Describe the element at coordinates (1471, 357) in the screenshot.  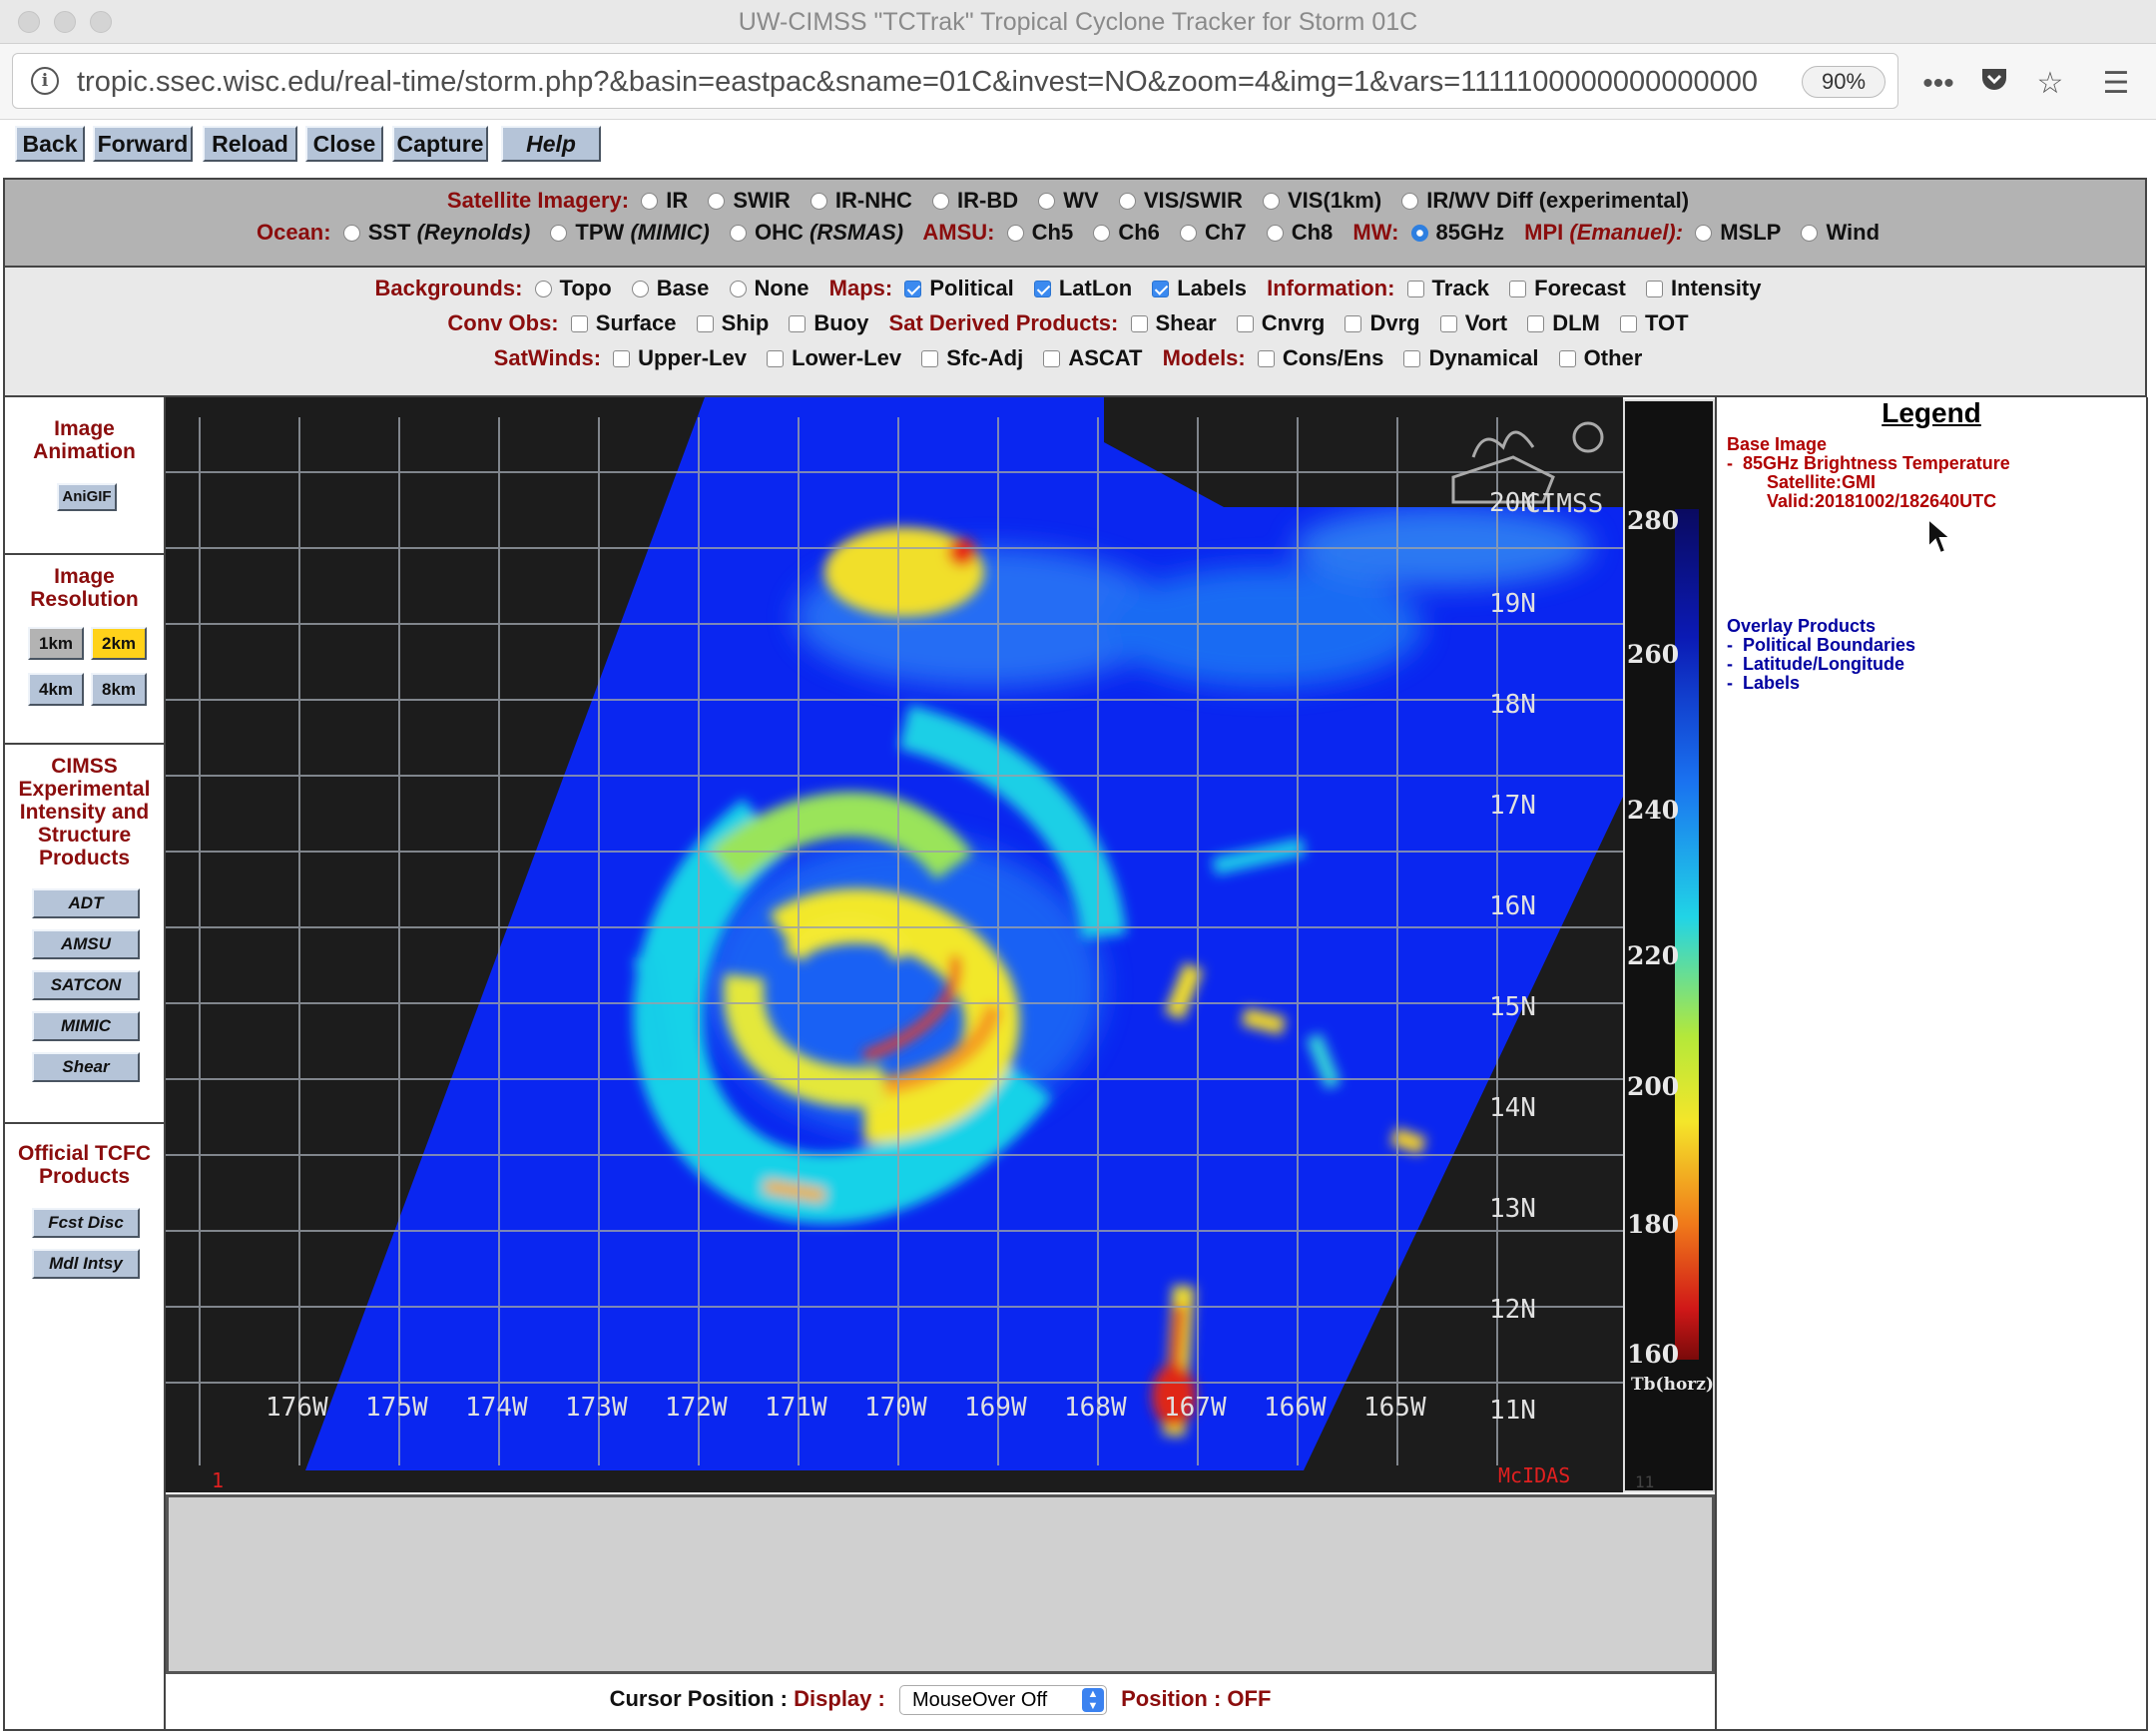
I see `checkbox-dynamical: Dynamical` at that location.